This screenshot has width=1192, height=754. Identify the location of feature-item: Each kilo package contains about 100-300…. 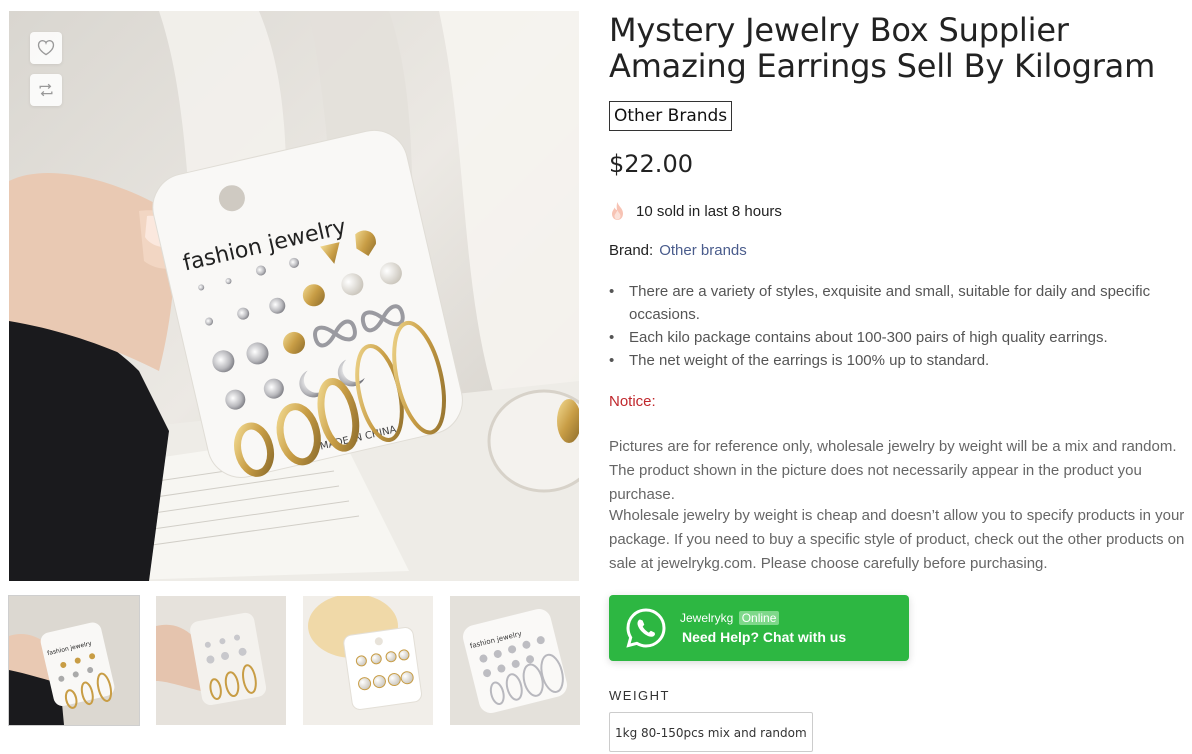
(889, 337).